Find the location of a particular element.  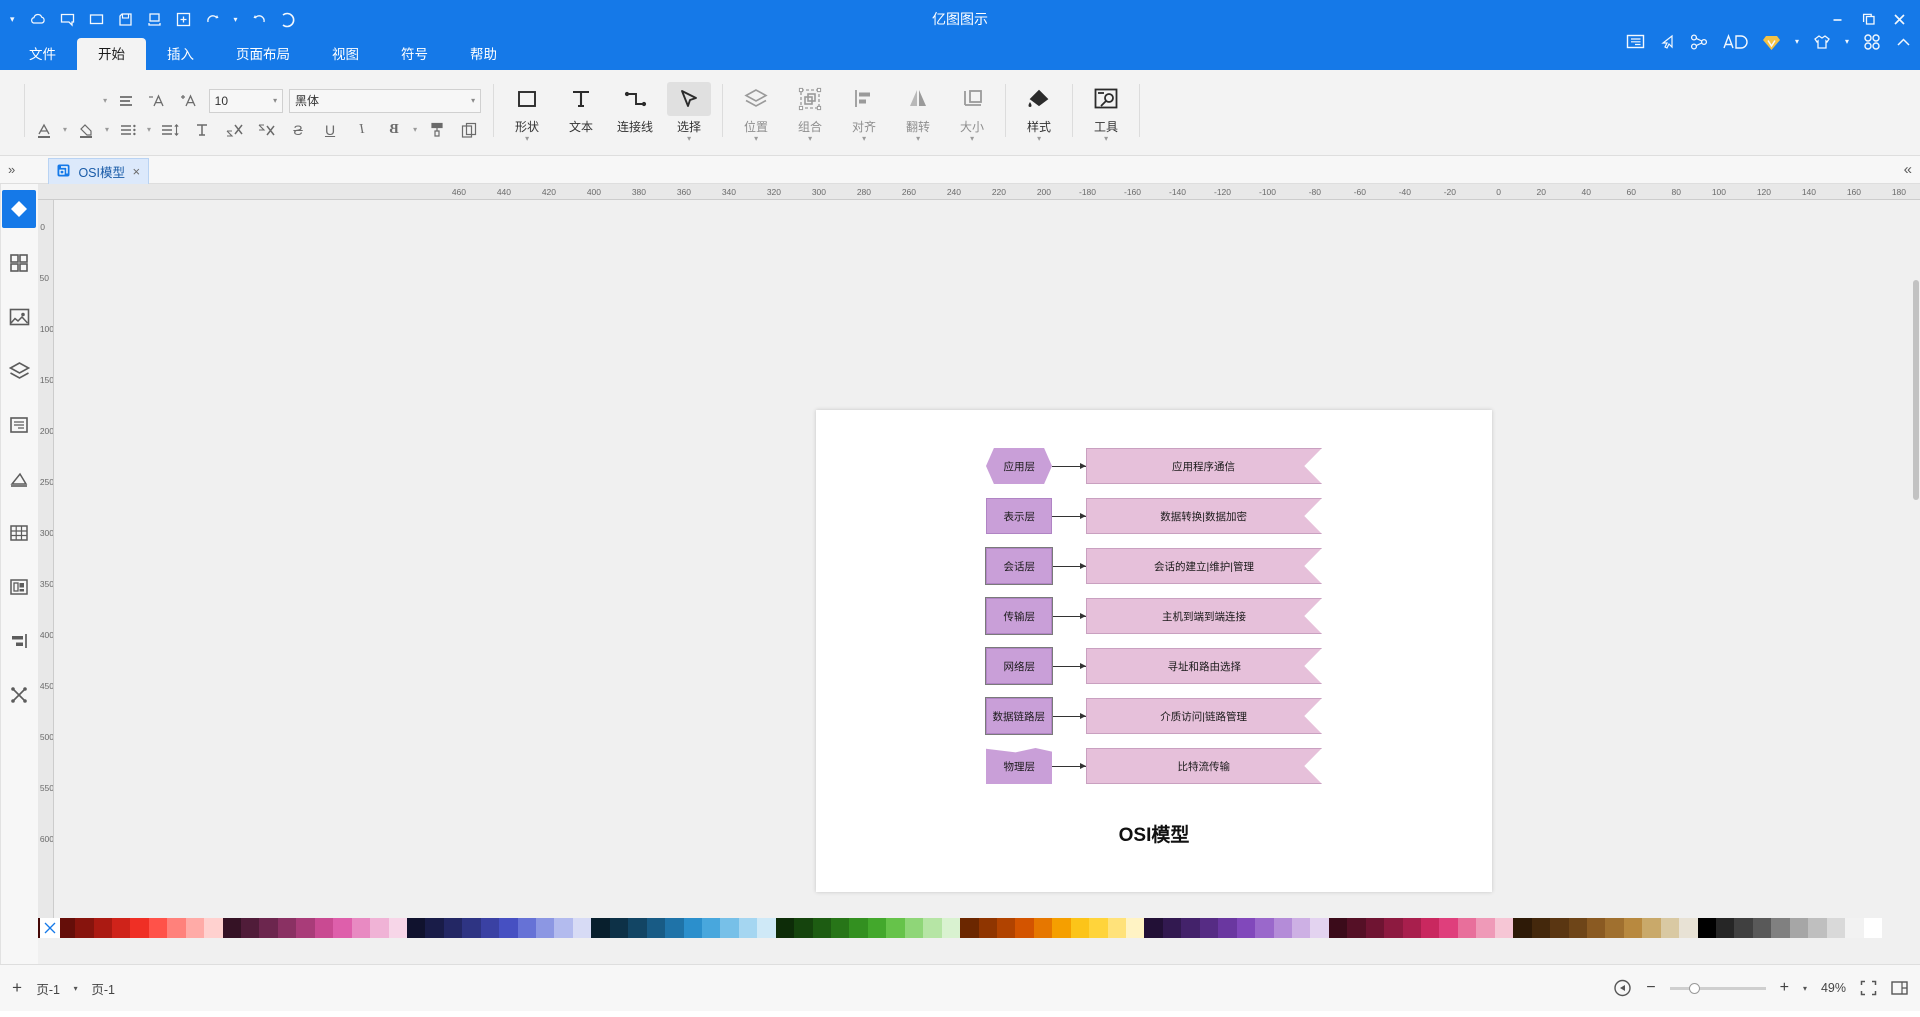

line-spacing-icon is located at coordinates (126, 101).